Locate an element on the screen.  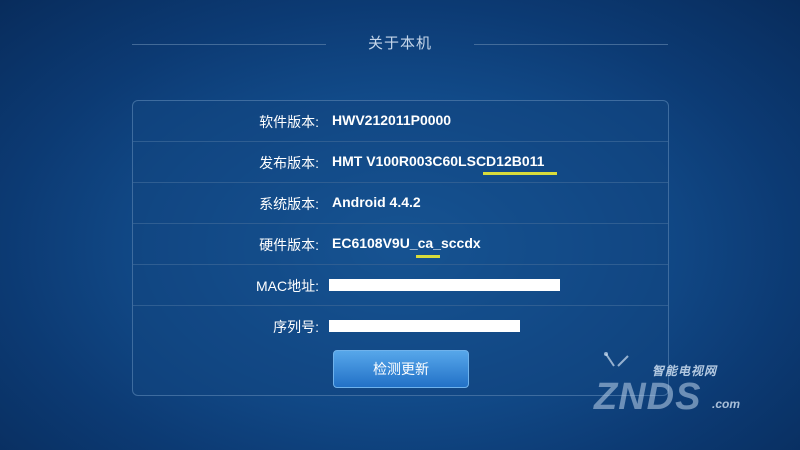
info-row-release-version: 发布版本: HMT V100R003C60LSCD12B011 is located at coordinates (400, 162).